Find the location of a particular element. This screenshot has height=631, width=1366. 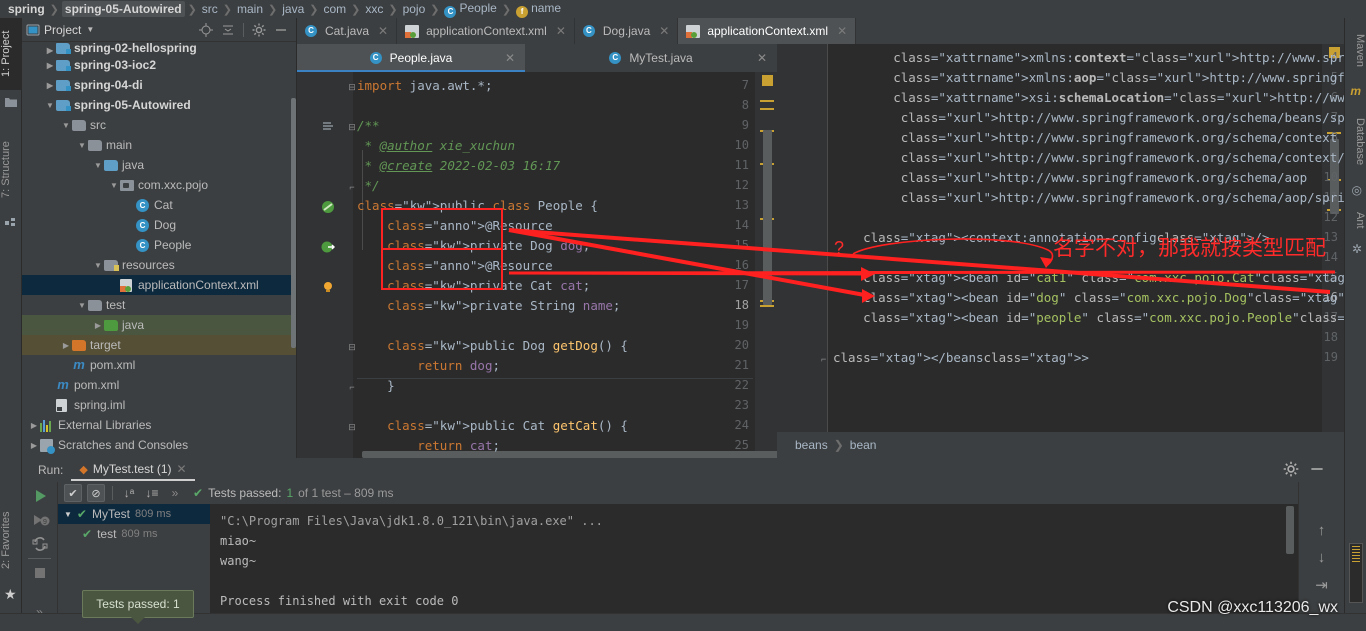

code-line: * @author xie_xuchun is located at coordinates (436, 145).